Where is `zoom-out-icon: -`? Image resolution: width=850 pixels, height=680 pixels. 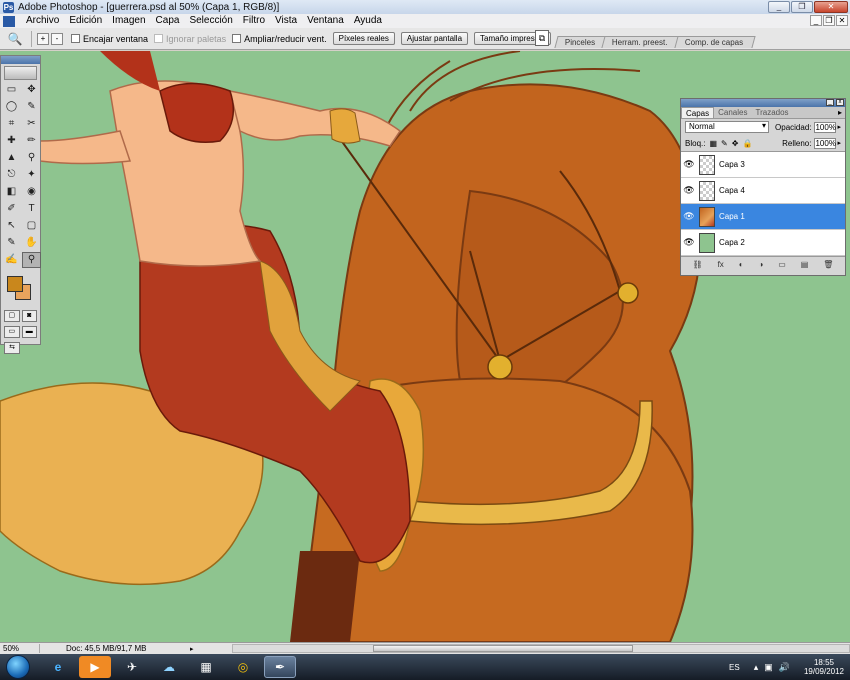 zoom-out-icon: - is located at coordinates (57, 38).